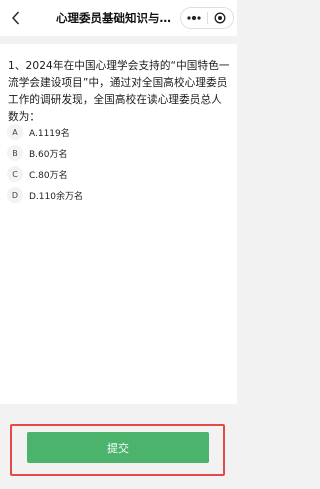 The height and width of the screenshot is (489, 320). I want to click on option-list: A A.1119名 B B.60万名 C C.80万名 D D.110余万名, so click(117, 164).